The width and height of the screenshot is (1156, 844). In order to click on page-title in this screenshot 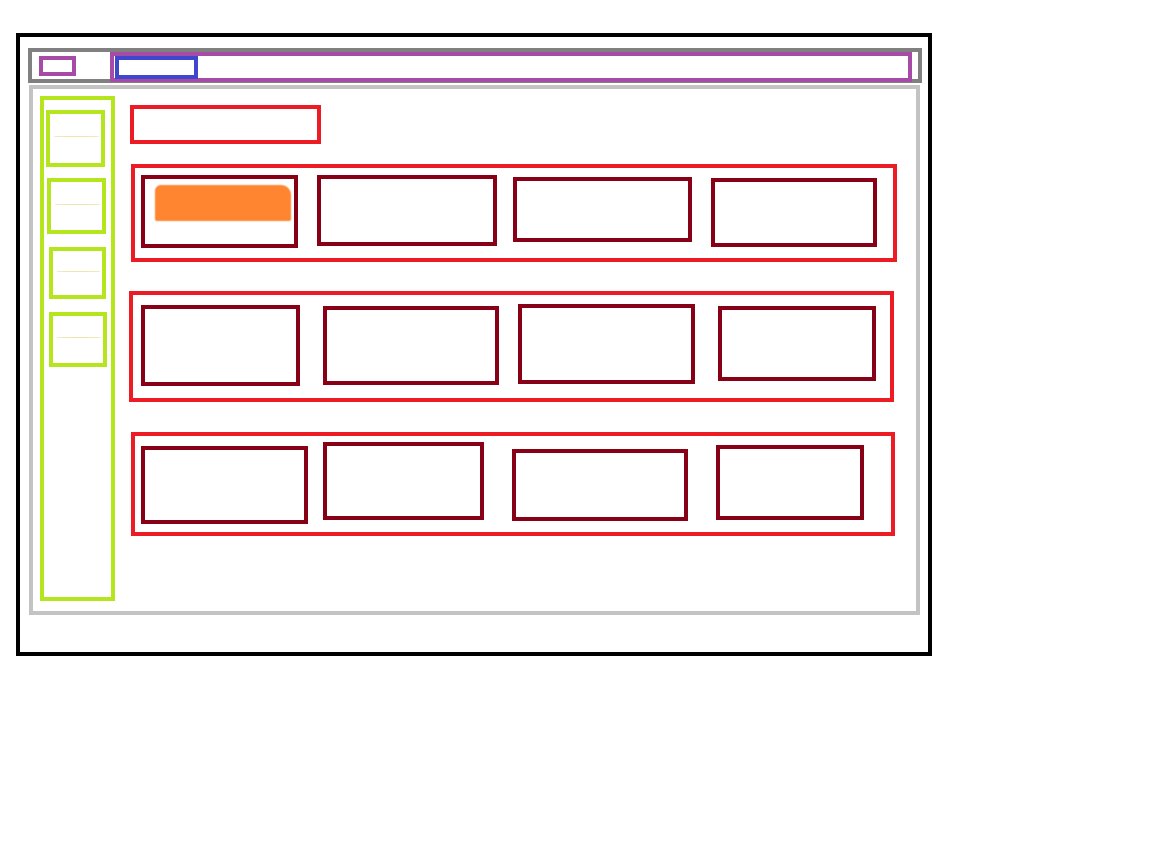, I will do `click(225, 124)`.